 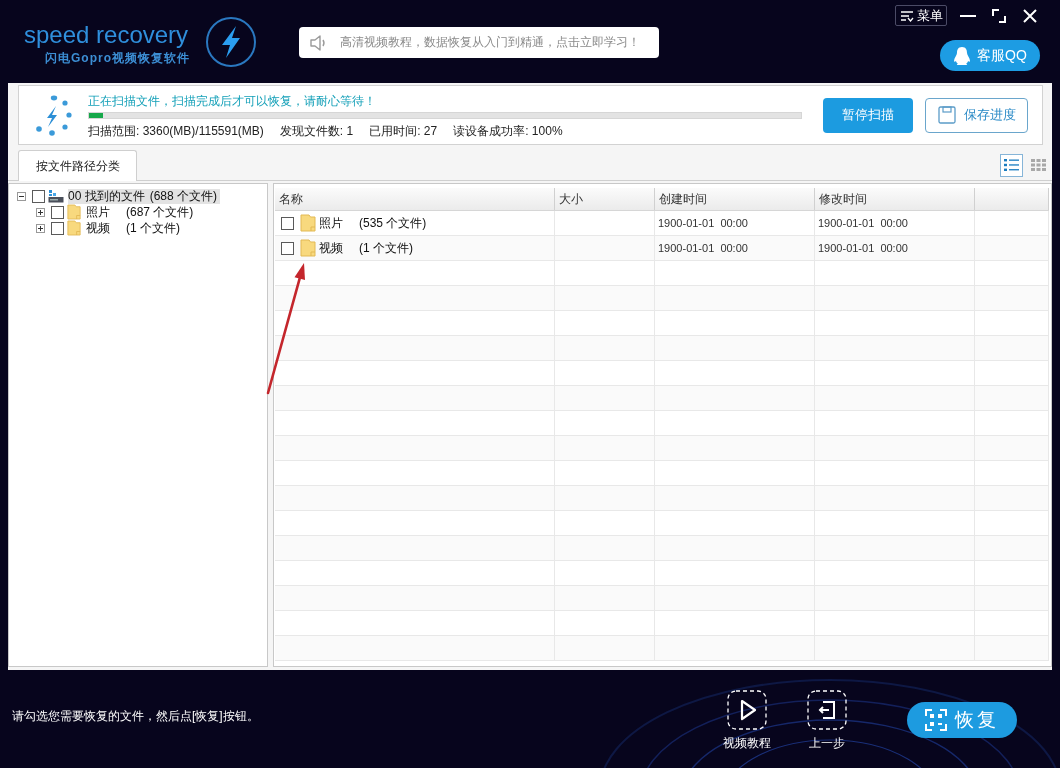 I want to click on scan-stat: 扫描范围: 3360(MB)/115591(MB), so click(x=176, y=131).